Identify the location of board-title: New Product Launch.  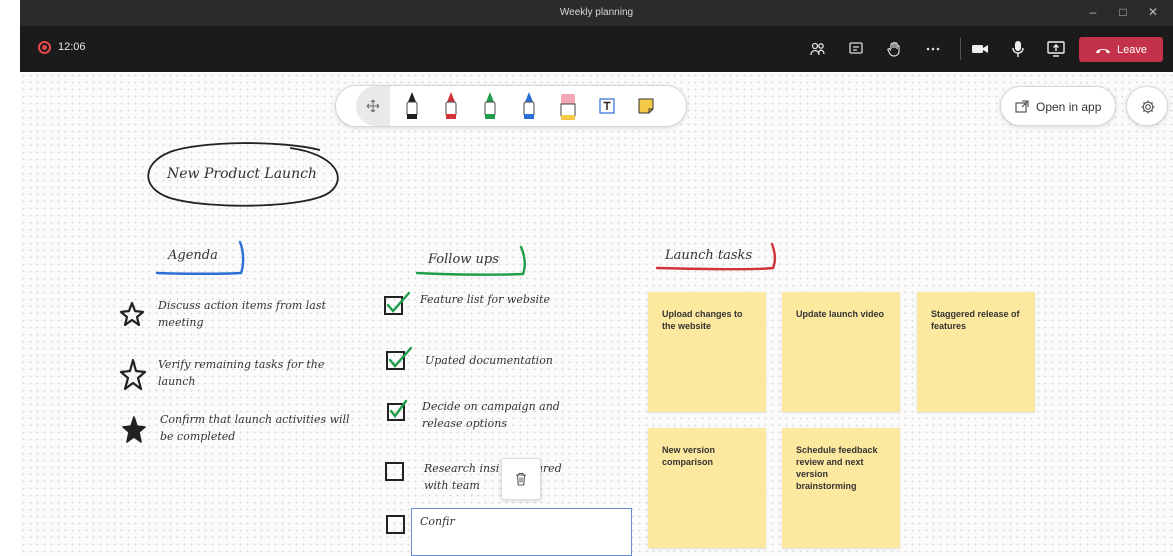
(242, 174).